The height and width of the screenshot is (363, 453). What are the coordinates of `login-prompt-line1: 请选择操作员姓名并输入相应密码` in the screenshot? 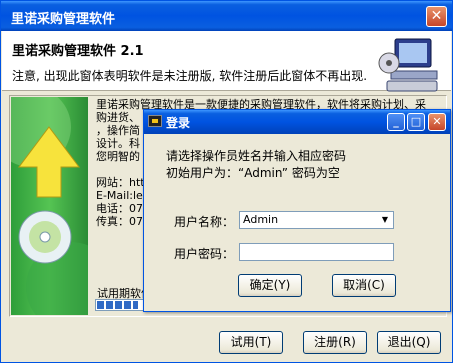 It's located at (256, 156).